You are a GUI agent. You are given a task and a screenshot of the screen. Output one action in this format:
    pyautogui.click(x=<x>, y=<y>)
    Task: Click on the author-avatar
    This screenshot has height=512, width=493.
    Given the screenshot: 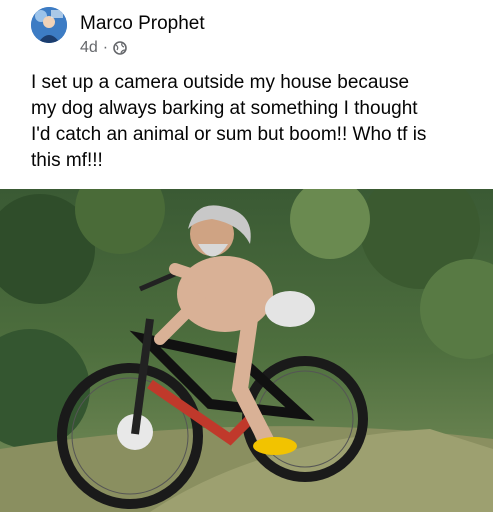 What is the action you would take?
    pyautogui.click(x=49, y=25)
    